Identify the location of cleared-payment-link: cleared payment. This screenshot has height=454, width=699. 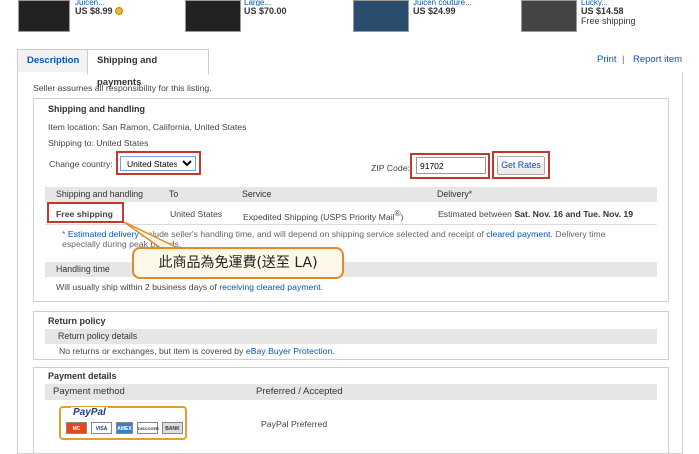
(518, 234).